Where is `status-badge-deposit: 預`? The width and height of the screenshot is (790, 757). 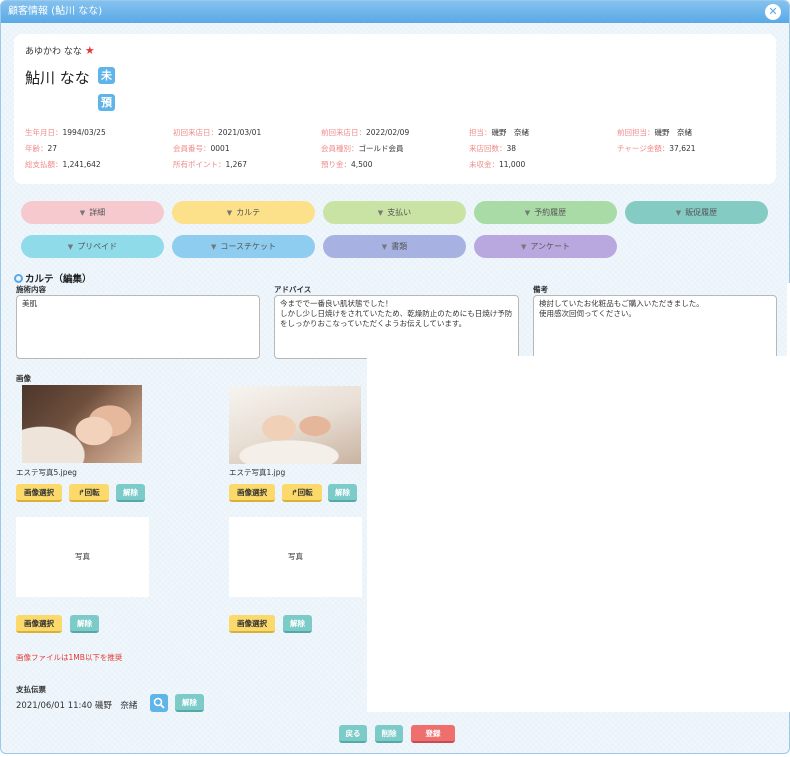
status-badge-deposit: 預 is located at coordinates (106, 102).